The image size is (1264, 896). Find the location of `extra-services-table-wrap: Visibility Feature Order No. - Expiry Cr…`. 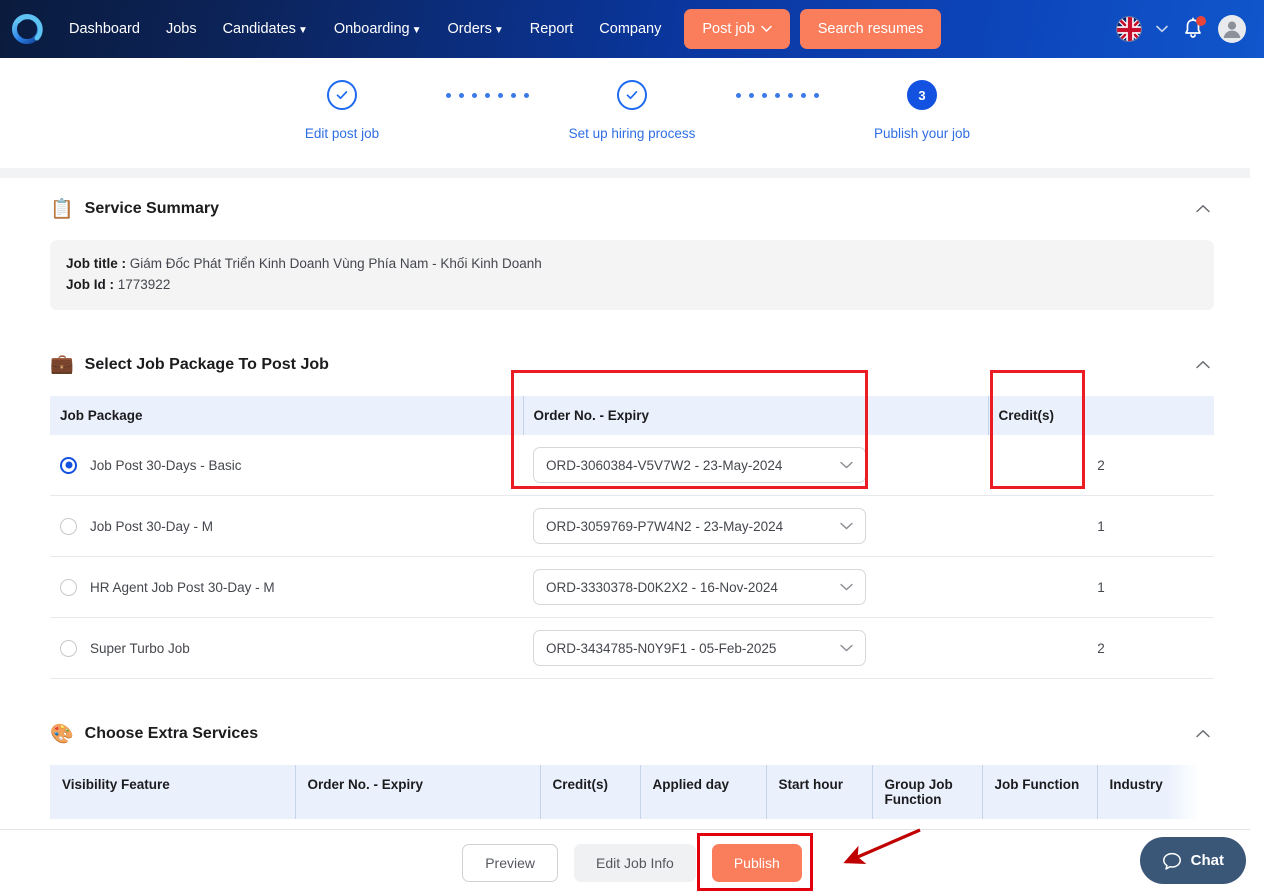

extra-services-table-wrap: Visibility Feature Order No. - Expiry Cr… is located at coordinates (632, 792).